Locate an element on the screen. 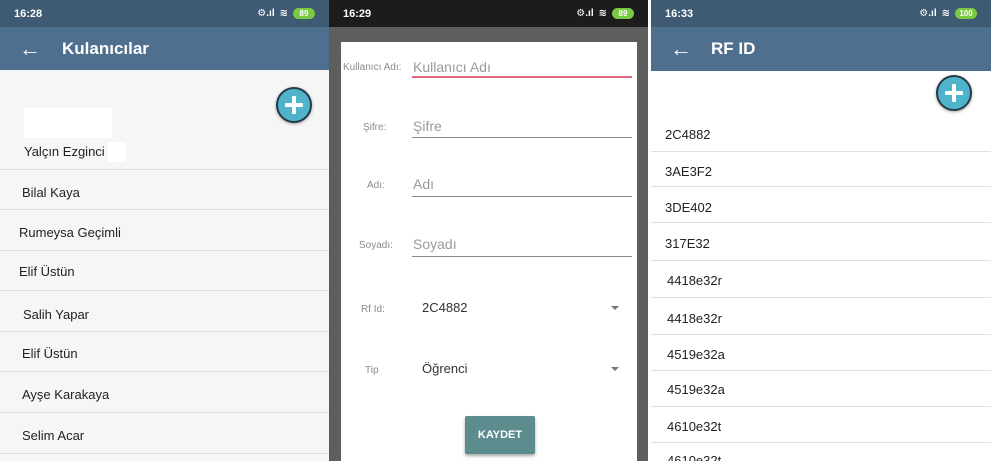 This screenshot has height=461, width=991. name-field: Adı is located at coordinates (423, 184).